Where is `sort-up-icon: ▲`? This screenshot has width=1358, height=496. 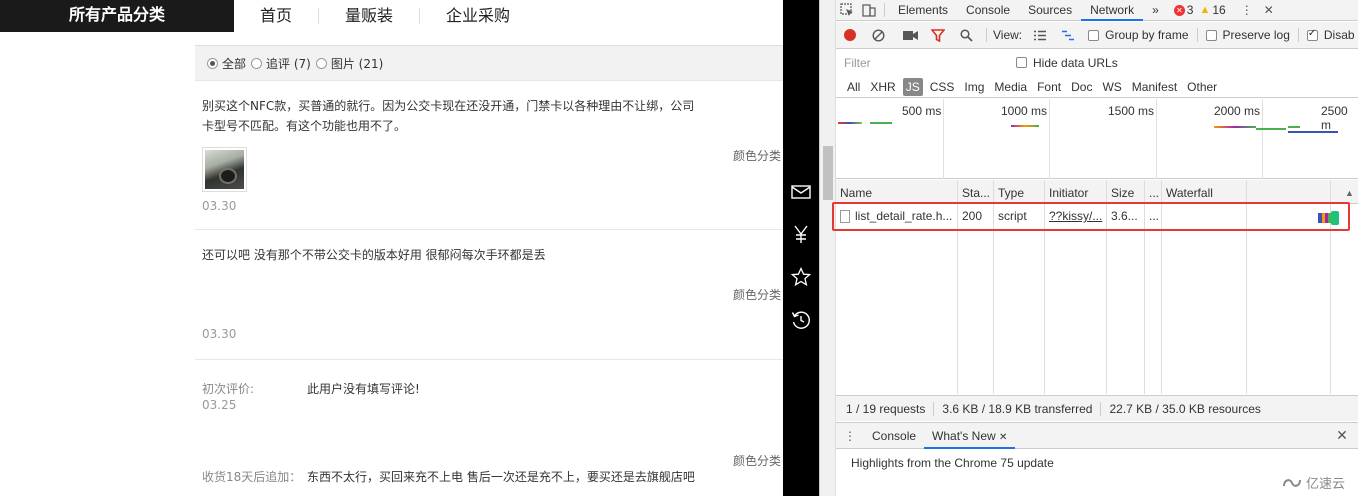
sort-up-icon: ▲ is located at coordinates (1349, 192).